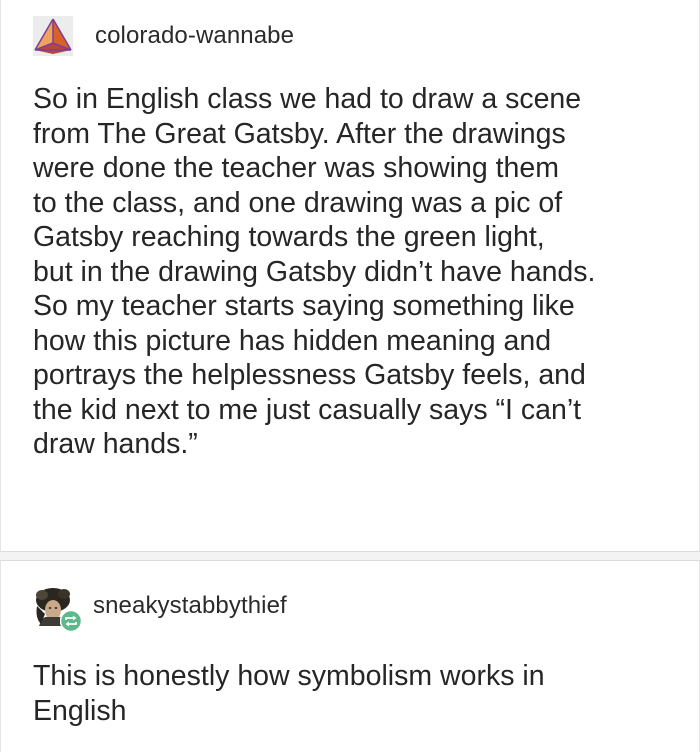 The height and width of the screenshot is (752, 700). Describe the element at coordinates (289, 676) in the screenshot. I see `body-line: This is honestly how symbolism works in` at that location.